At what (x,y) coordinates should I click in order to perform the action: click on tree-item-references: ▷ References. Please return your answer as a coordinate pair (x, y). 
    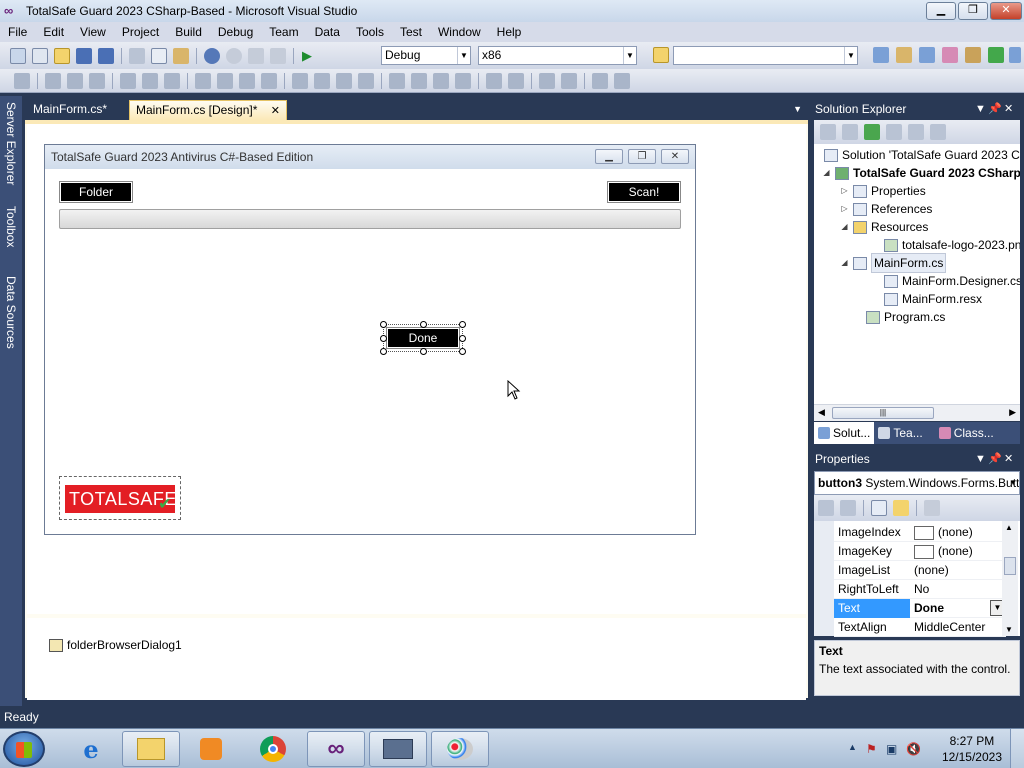
    Looking at the image, I should click on (886, 209).